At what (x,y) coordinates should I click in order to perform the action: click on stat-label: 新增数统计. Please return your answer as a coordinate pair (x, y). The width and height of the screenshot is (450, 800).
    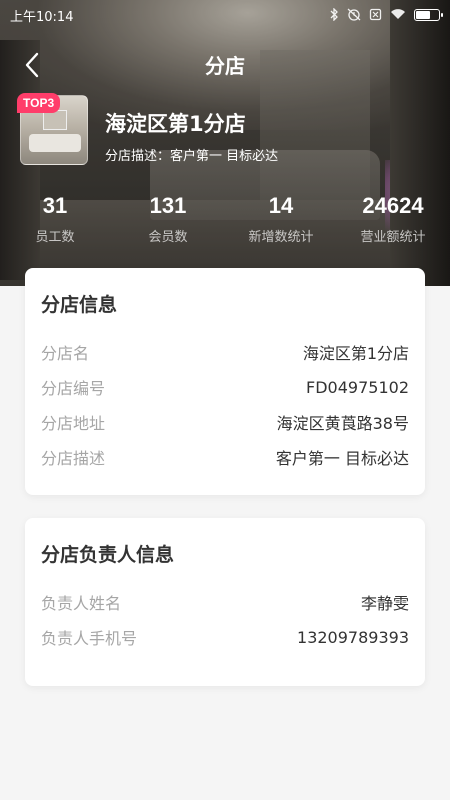
    Looking at the image, I should click on (281, 237).